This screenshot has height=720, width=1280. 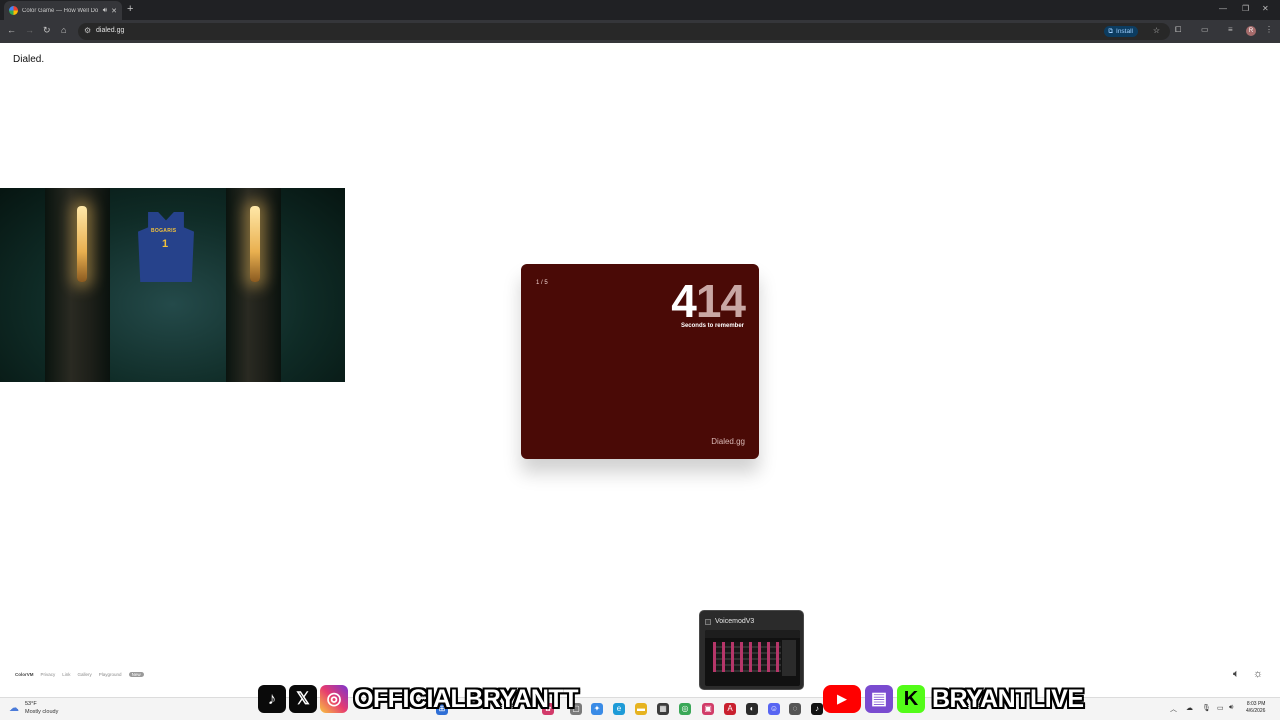 I want to click on reload-icon: ↻, so click(x=47, y=30).